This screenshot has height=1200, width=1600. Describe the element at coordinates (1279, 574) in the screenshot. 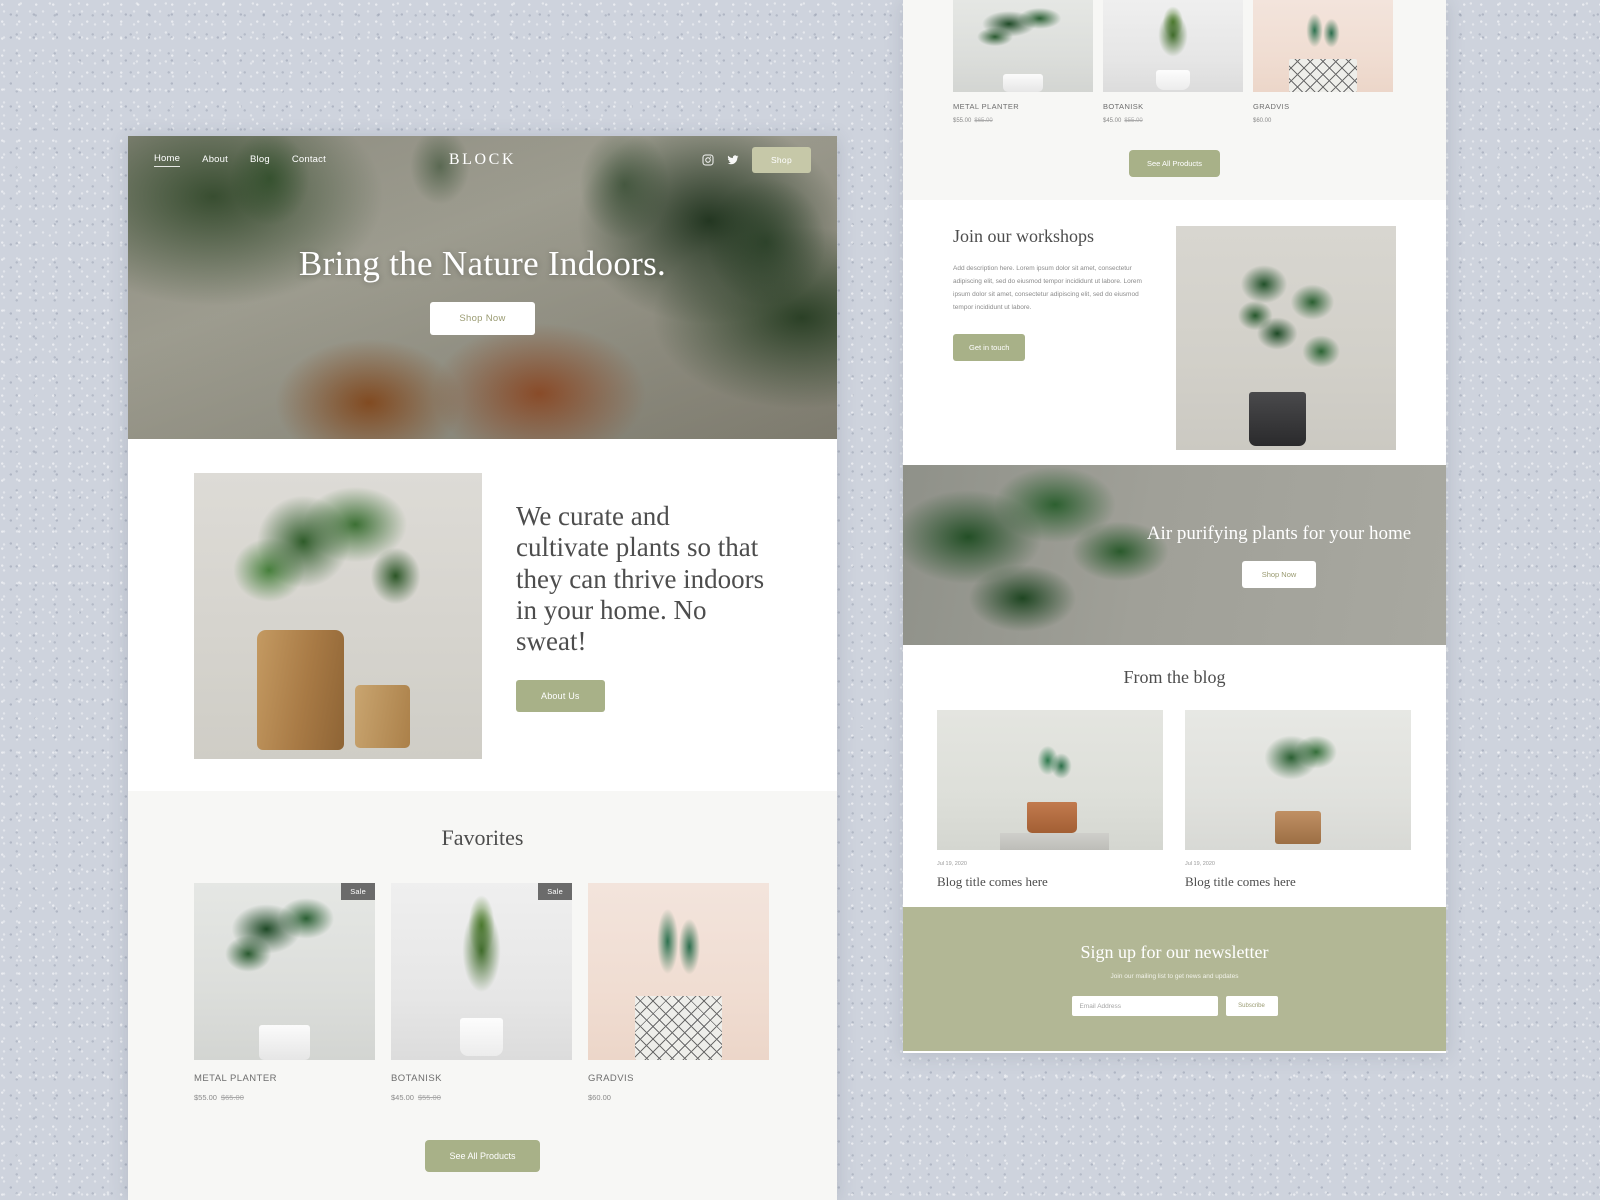

I see `air-banner-shop-now-button: Shop Now` at that location.